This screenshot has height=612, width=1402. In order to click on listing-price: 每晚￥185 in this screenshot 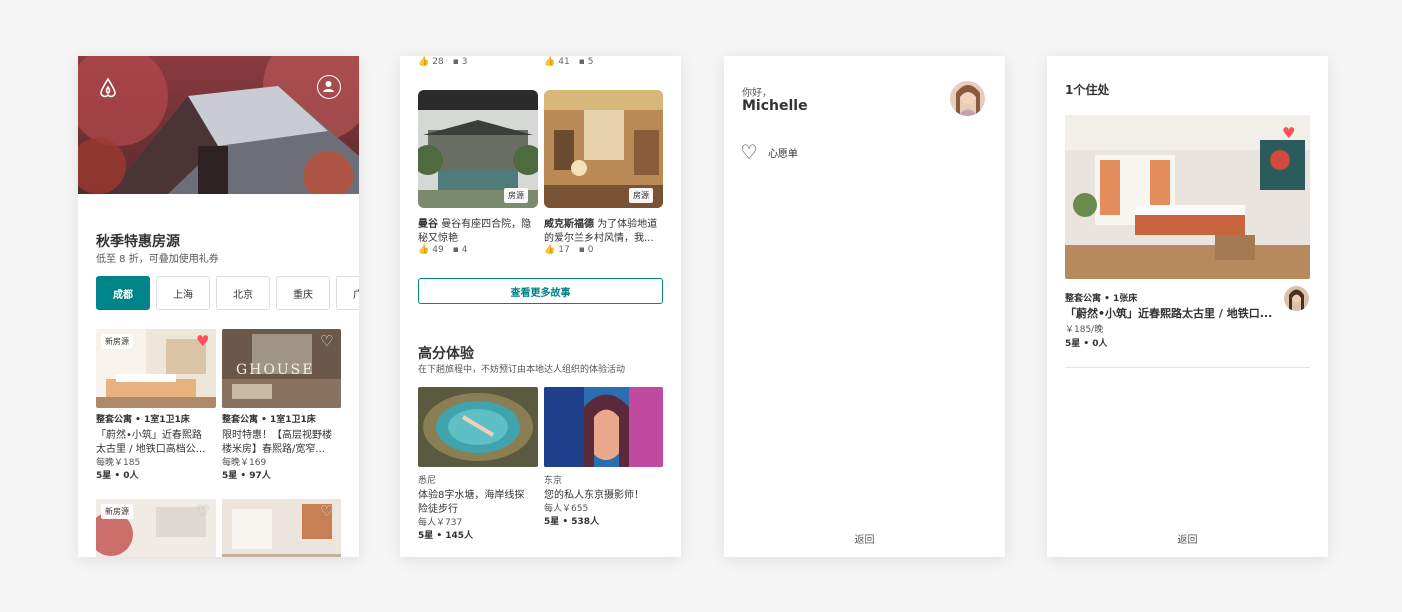, I will do `click(118, 463)`.